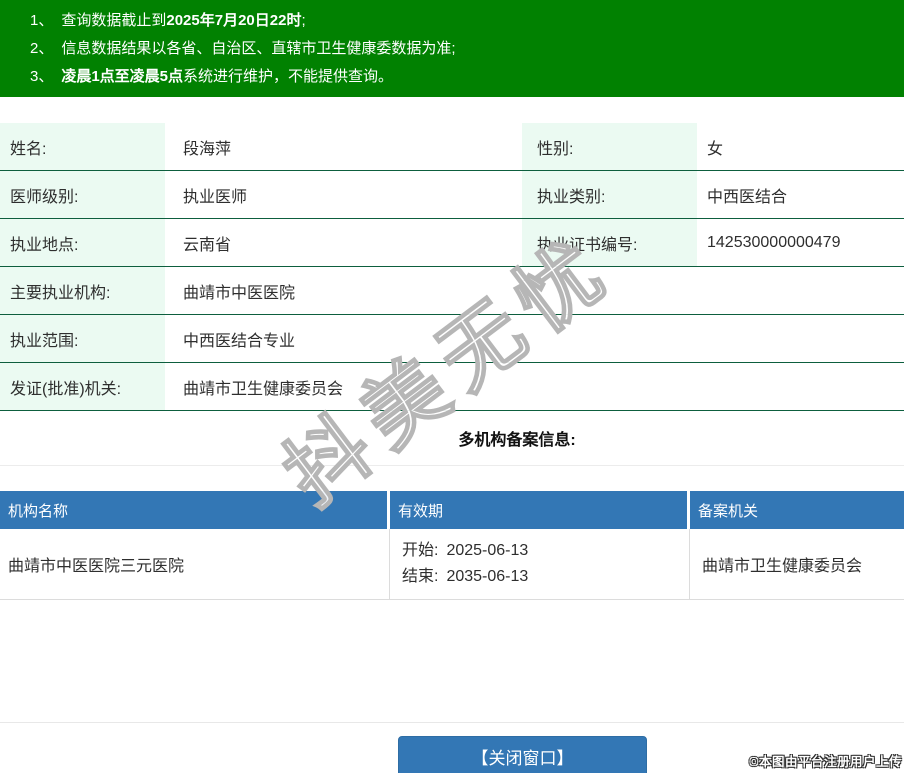 The width and height of the screenshot is (904, 773). What do you see at coordinates (774, 242) in the screenshot?
I see `cert-no-value: 142530000000479` at bounding box center [774, 242].